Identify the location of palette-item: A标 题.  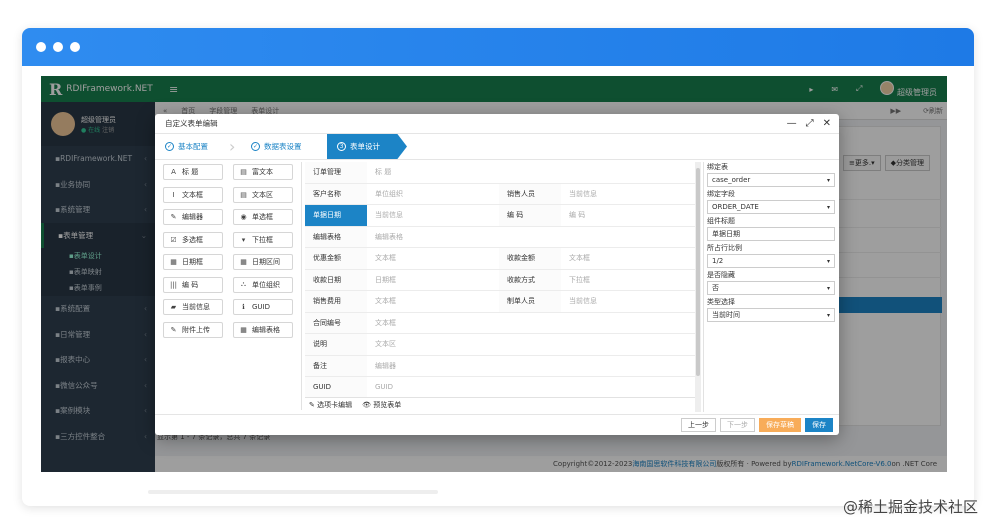
(193, 172).